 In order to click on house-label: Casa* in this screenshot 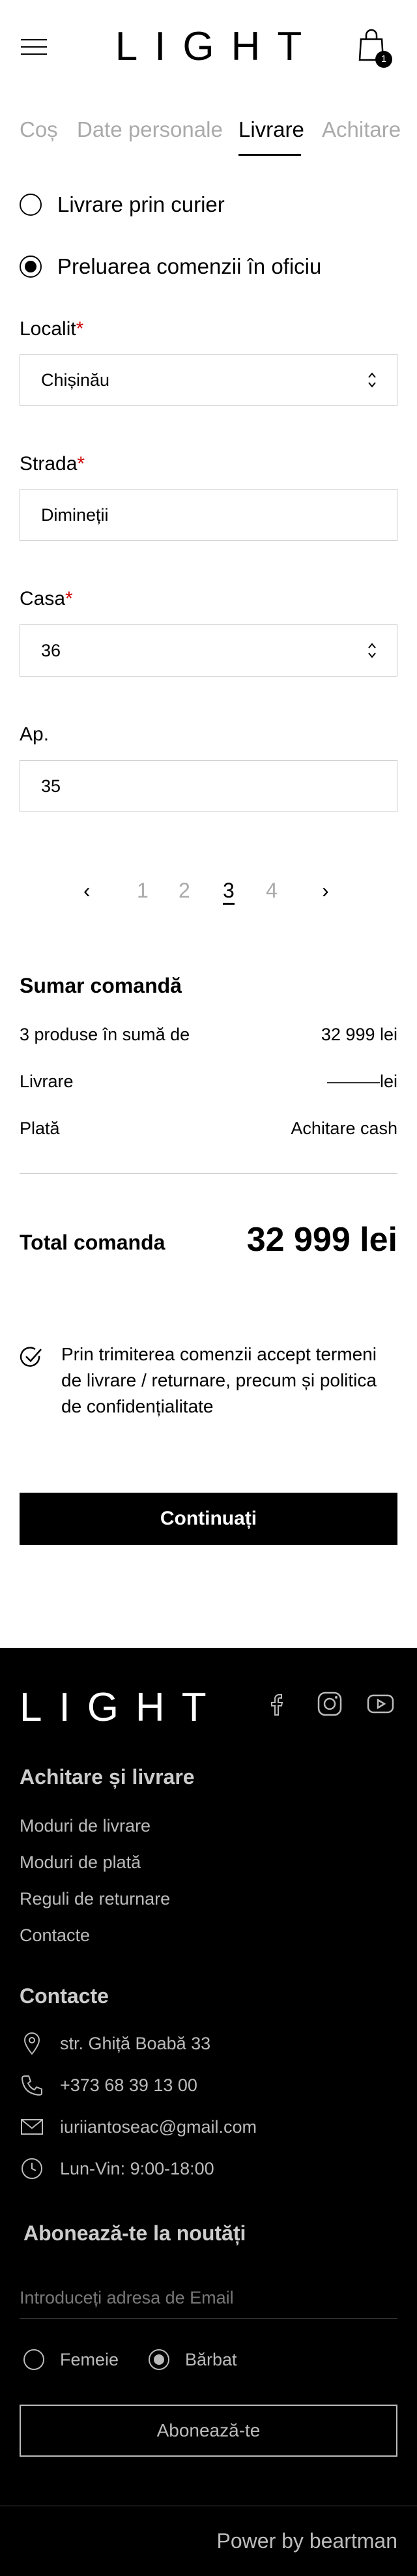, I will do `click(46, 598)`.